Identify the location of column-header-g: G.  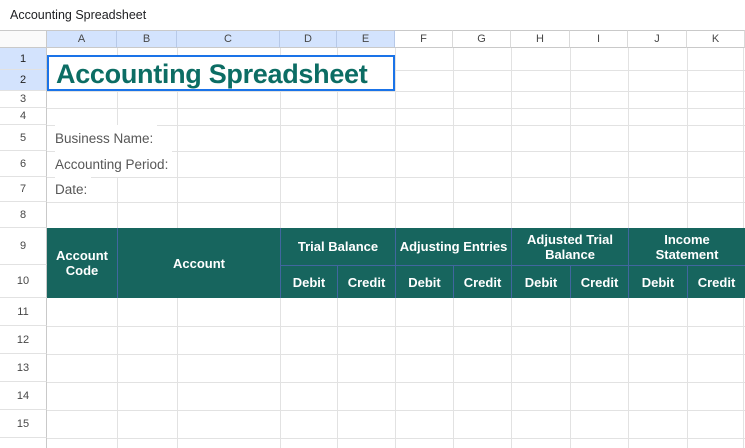
(482, 39).